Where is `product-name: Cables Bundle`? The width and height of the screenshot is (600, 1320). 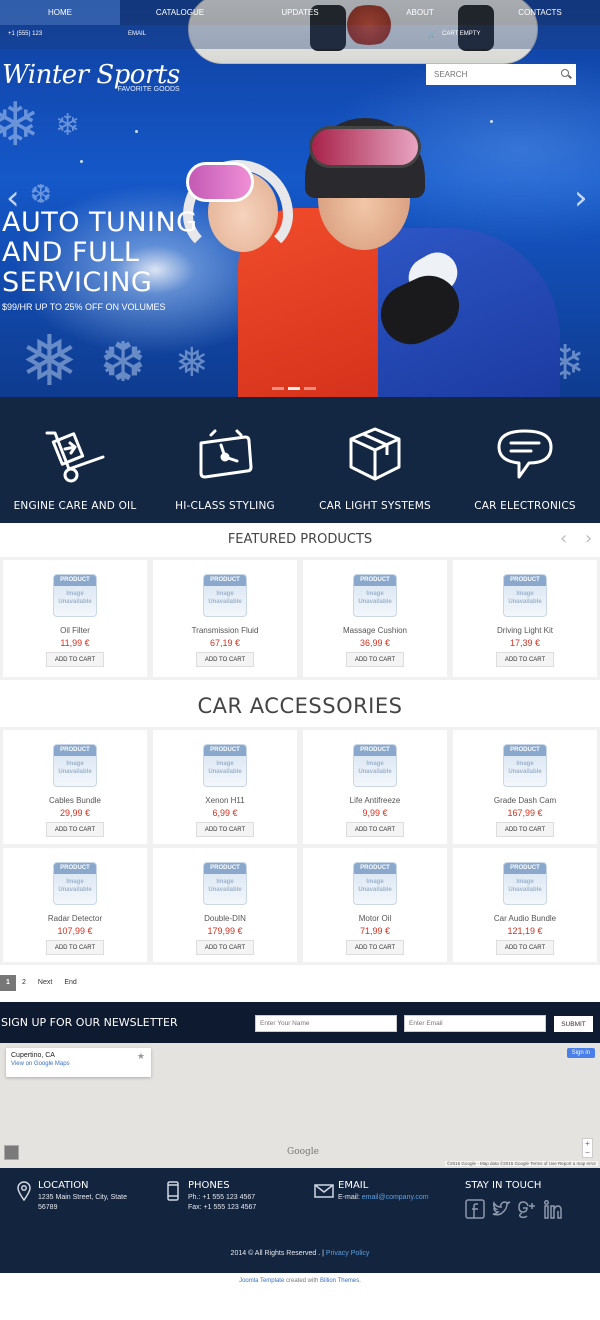
product-name: Cables Bundle is located at coordinates (75, 800).